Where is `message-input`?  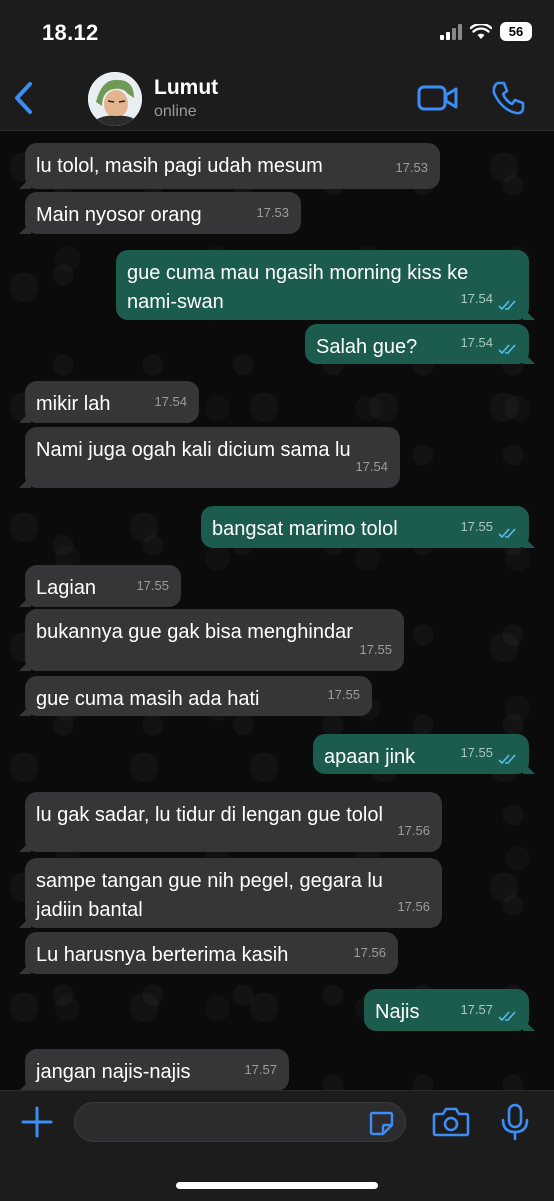 message-input is located at coordinates (240, 1122).